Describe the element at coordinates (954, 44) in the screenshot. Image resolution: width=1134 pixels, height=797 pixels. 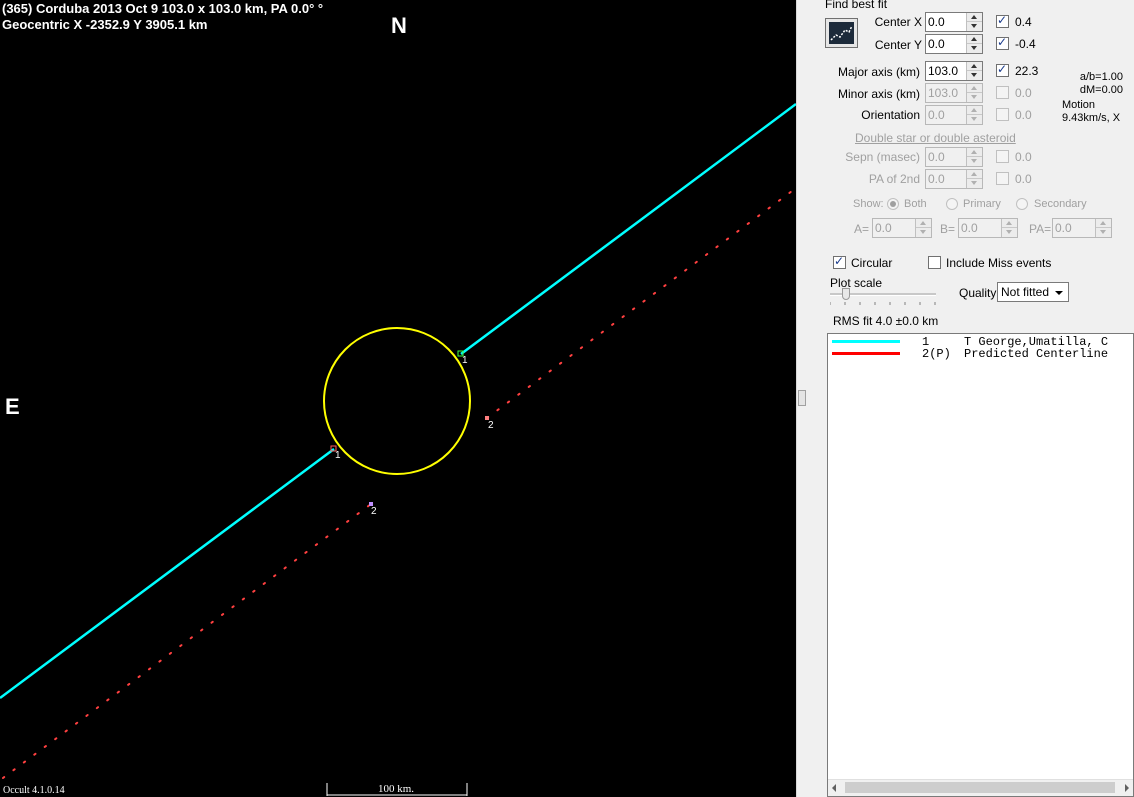
I see `center-y-input: 0.0` at that location.